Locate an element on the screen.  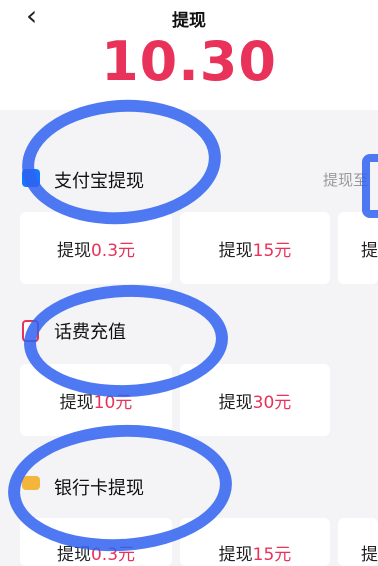
balance-amount: 10.30 is located at coordinates (189, 61).